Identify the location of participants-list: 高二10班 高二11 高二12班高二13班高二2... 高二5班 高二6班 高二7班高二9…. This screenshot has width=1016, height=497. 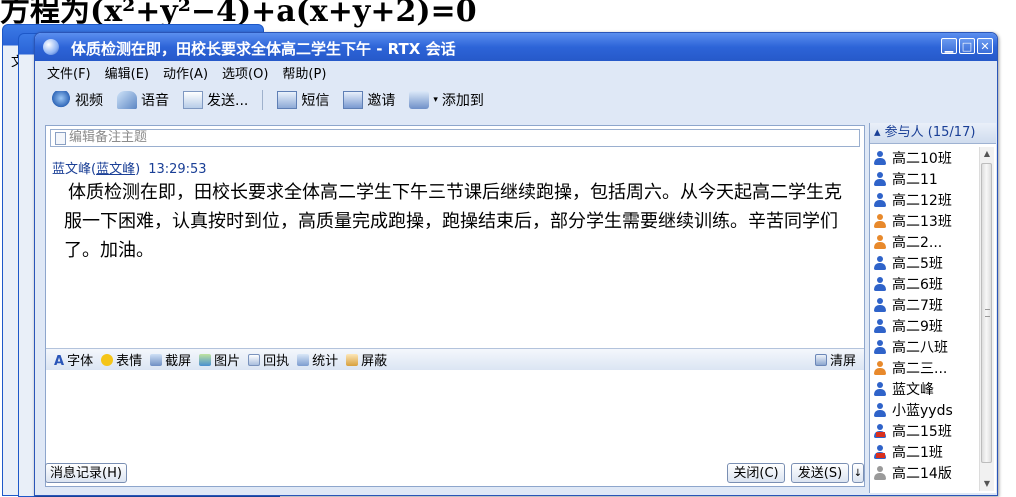
(925, 315).